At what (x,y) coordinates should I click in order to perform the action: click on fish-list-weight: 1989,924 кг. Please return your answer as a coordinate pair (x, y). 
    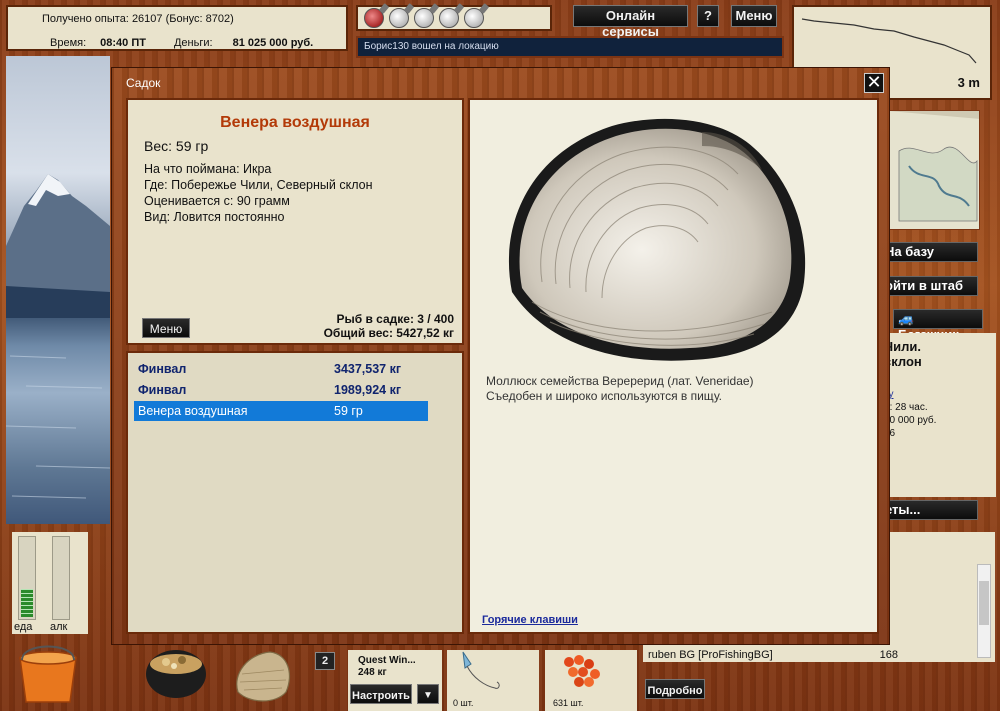
    Looking at the image, I should click on (368, 390).